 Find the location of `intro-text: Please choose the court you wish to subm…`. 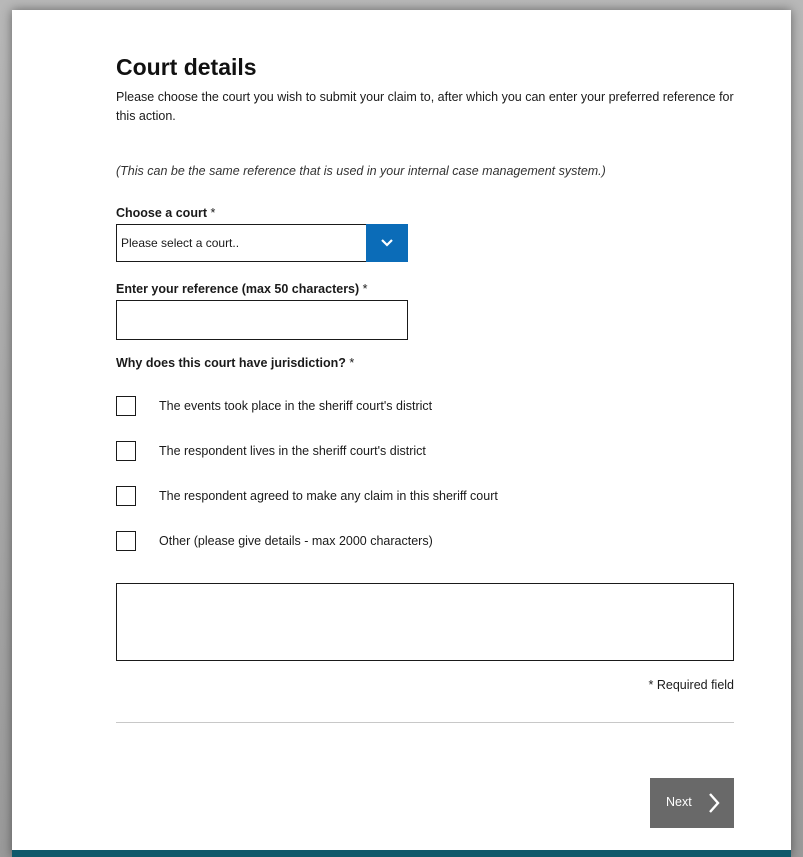

intro-text: Please choose the court you wish to subm… is located at coordinates (425, 106).